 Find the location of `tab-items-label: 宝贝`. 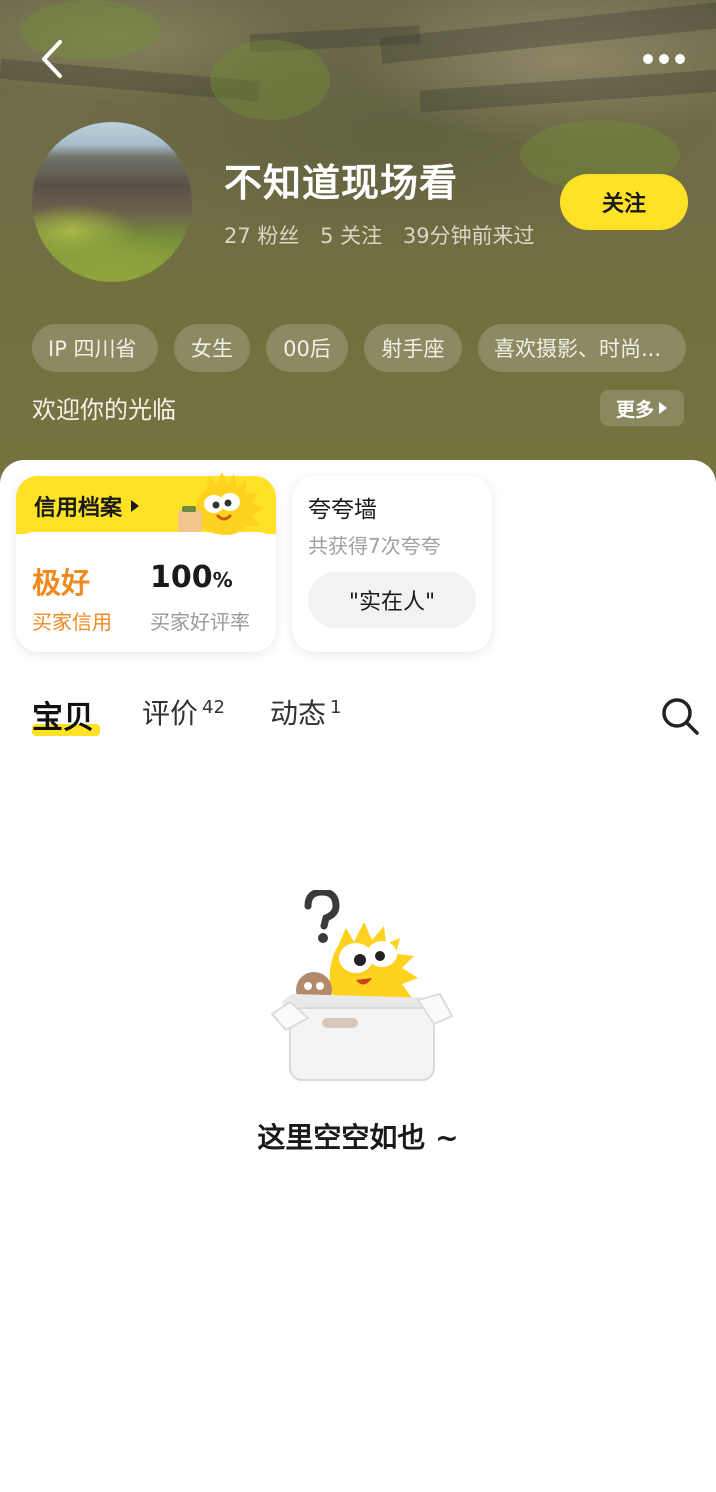

tab-items-label: 宝贝 is located at coordinates (63, 718).